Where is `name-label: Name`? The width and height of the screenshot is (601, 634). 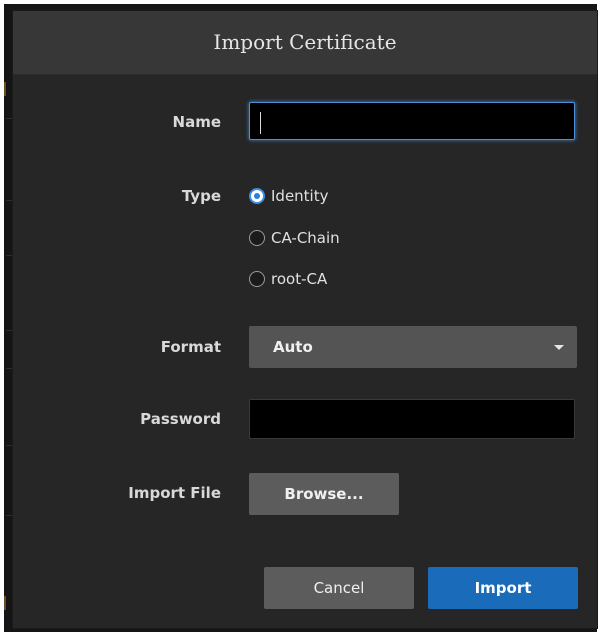 name-label: Name is located at coordinates (196, 122).